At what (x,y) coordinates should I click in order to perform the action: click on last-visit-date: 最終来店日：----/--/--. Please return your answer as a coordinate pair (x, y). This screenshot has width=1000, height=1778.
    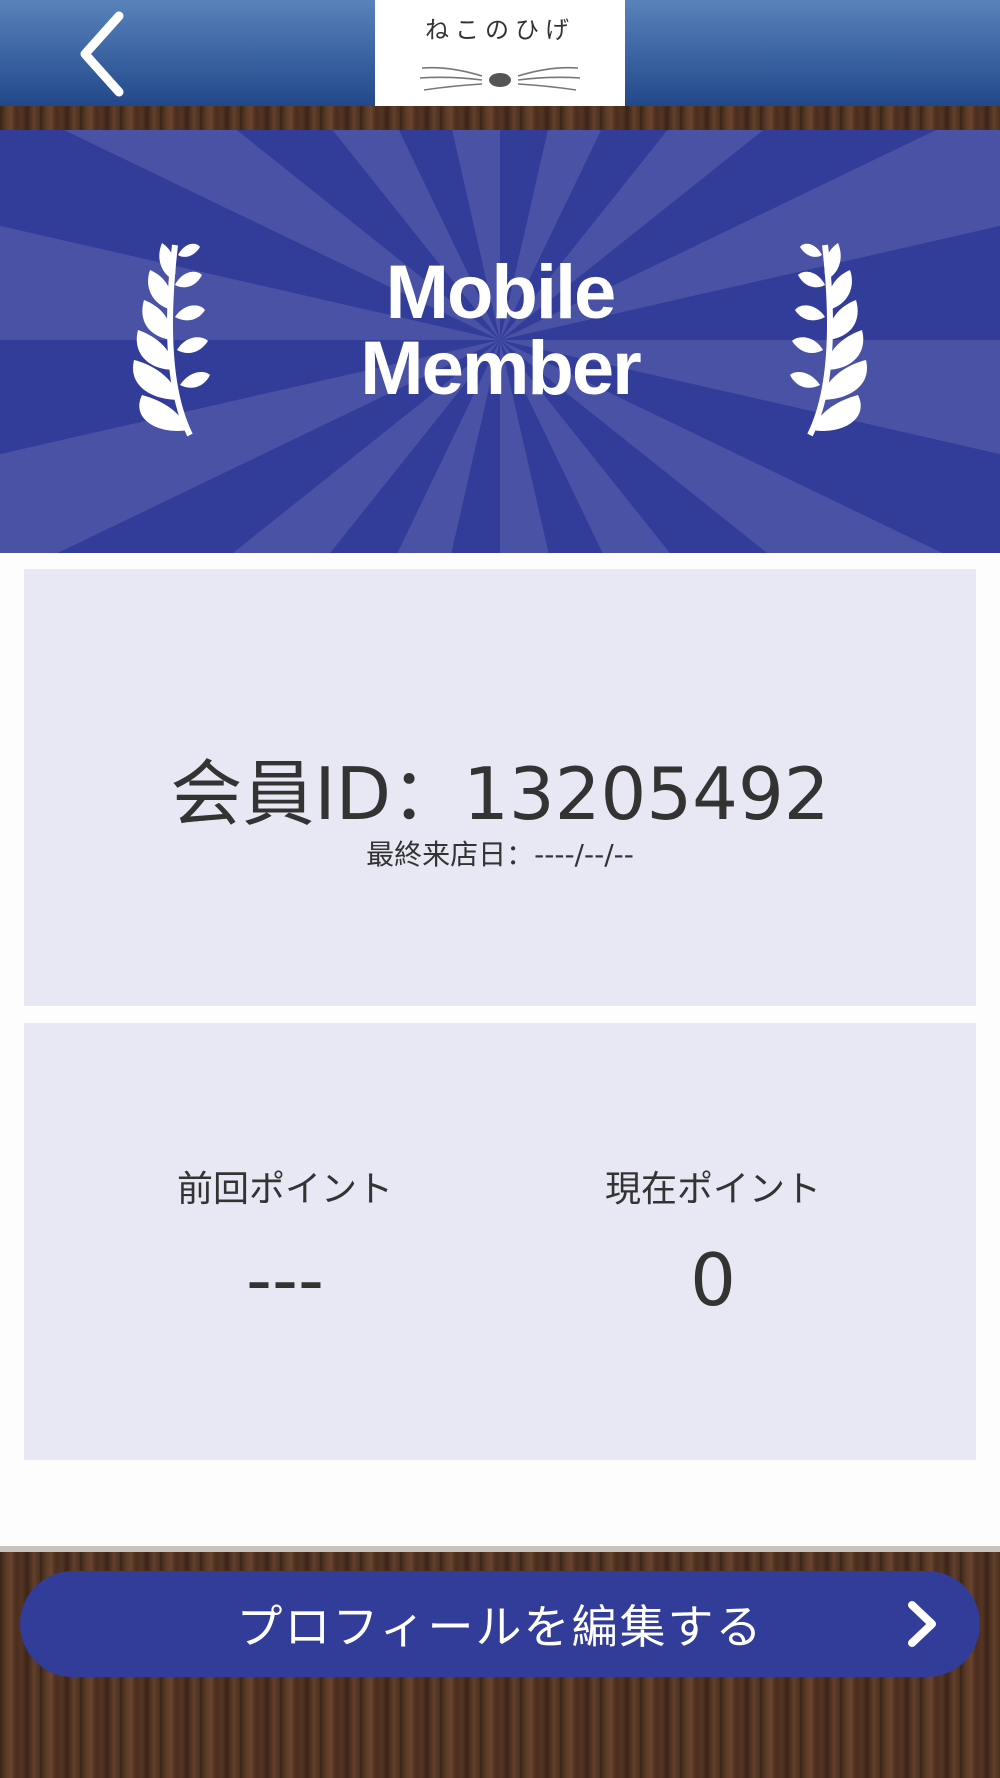
    Looking at the image, I should click on (500, 854).